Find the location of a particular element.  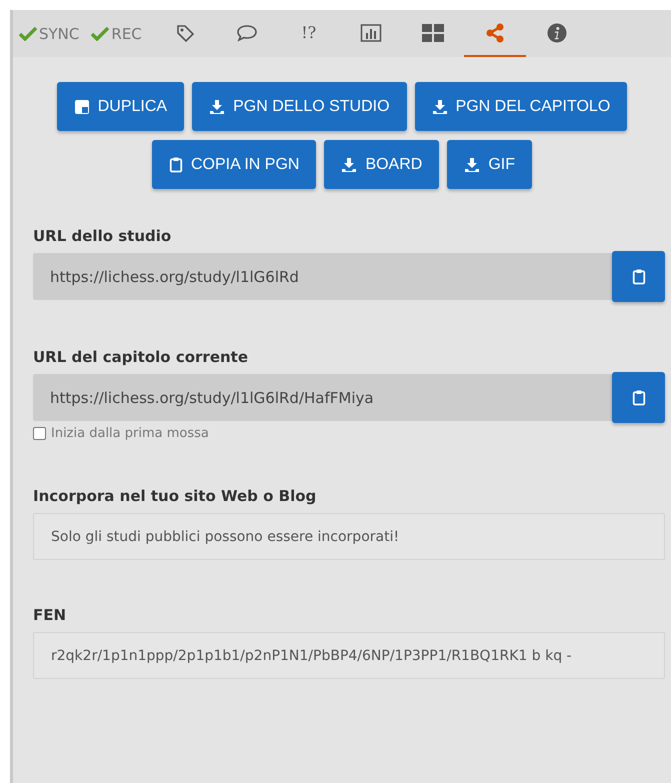

tag-icon is located at coordinates (184, 32).